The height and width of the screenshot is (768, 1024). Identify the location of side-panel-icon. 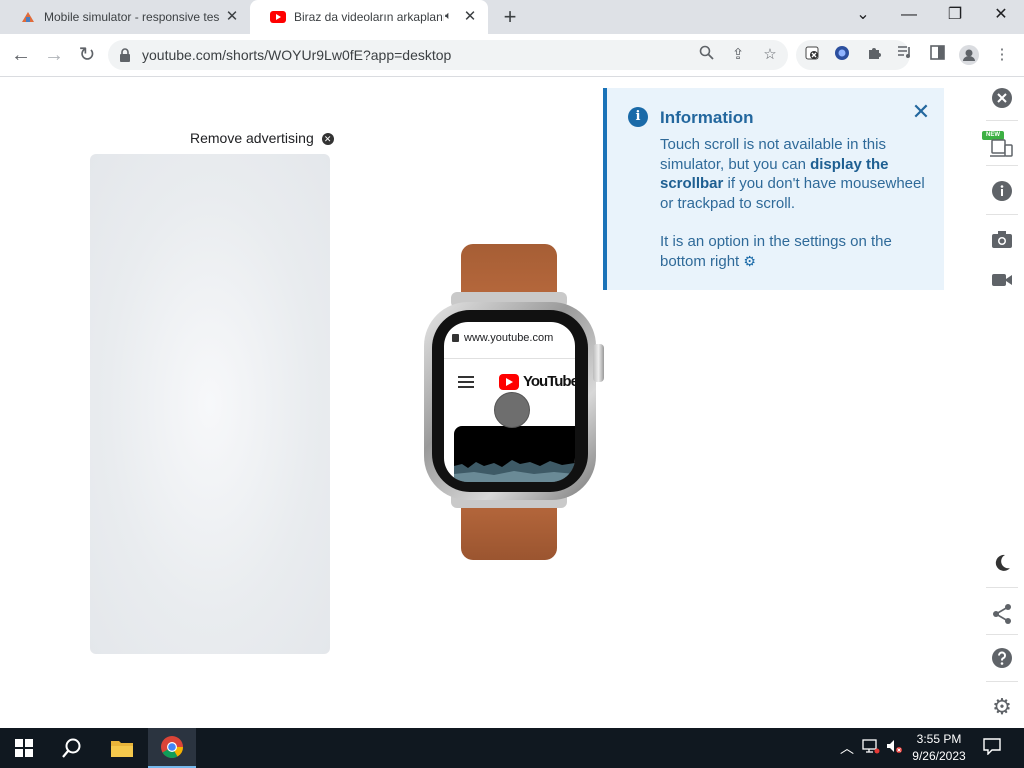
(937, 55).